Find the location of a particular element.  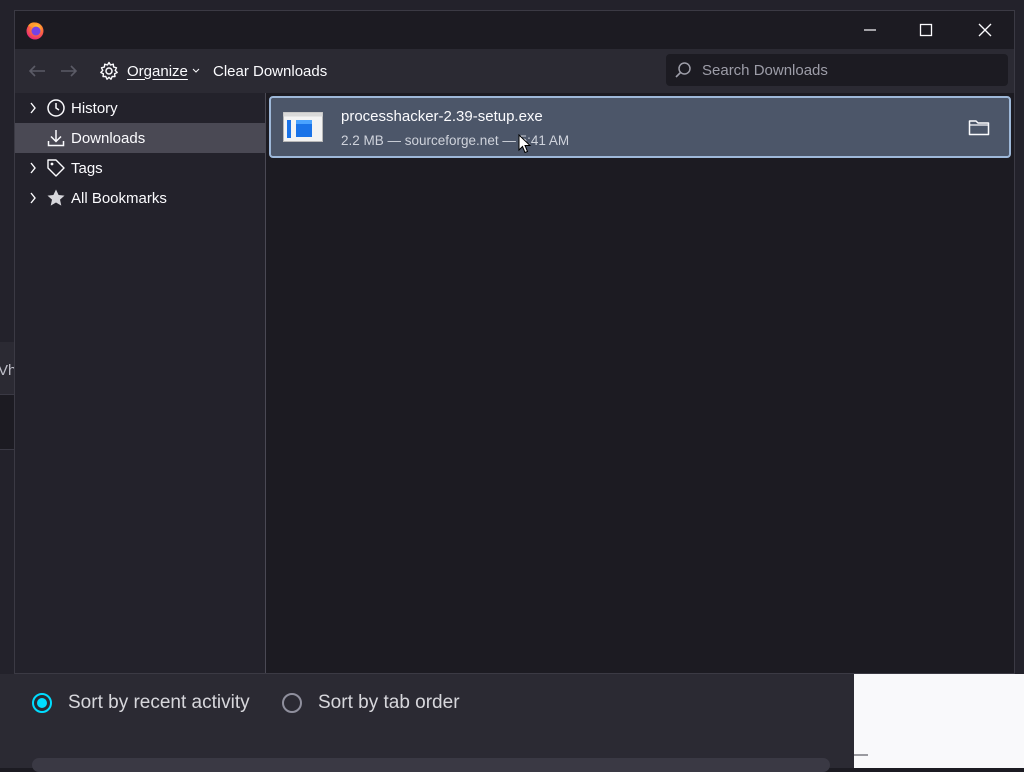

maximize-icon is located at coordinates (926, 30).